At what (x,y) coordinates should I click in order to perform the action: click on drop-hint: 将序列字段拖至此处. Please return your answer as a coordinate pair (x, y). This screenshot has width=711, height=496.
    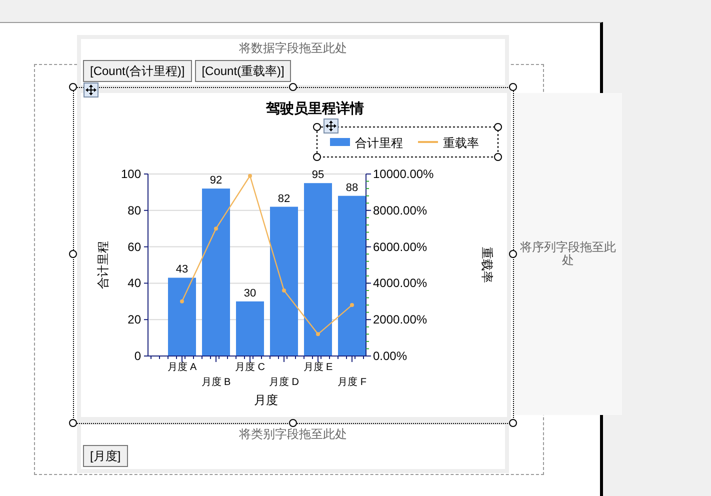
    Looking at the image, I should click on (568, 254).